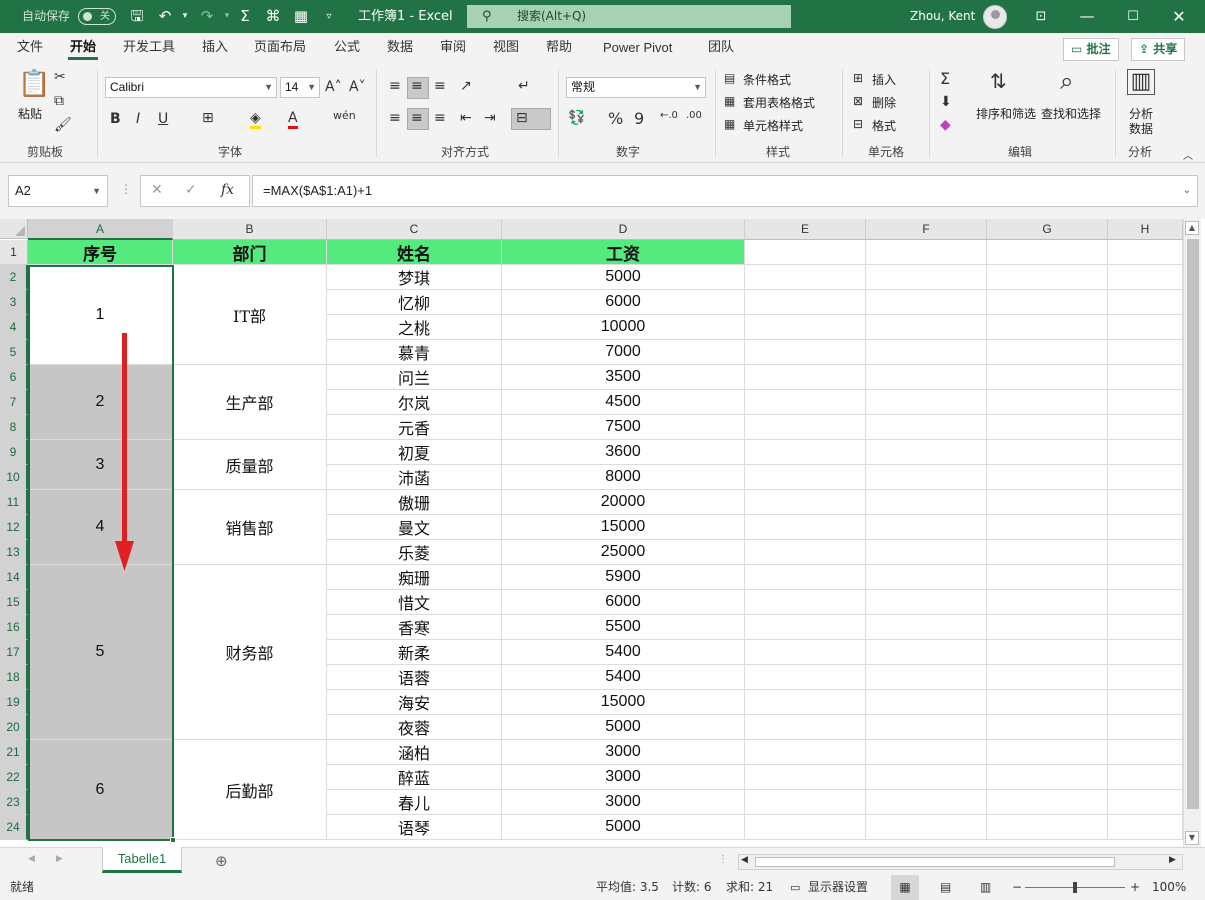  I want to click on underline-icon: U, so click(163, 119).